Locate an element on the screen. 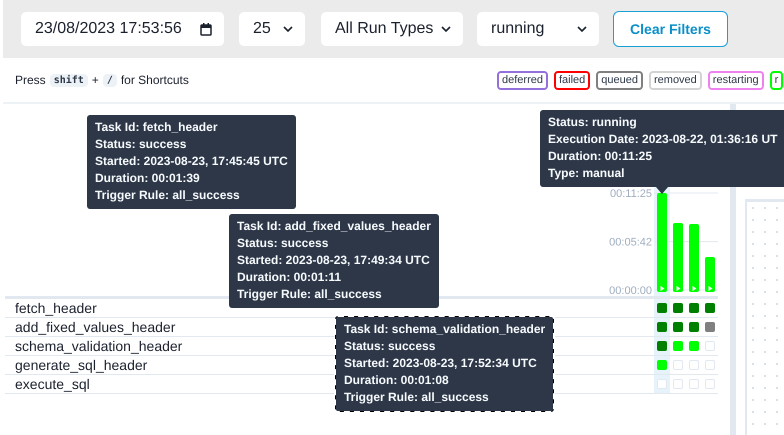 The image size is (784, 435). state-legend-tag: removed is located at coordinates (675, 80).